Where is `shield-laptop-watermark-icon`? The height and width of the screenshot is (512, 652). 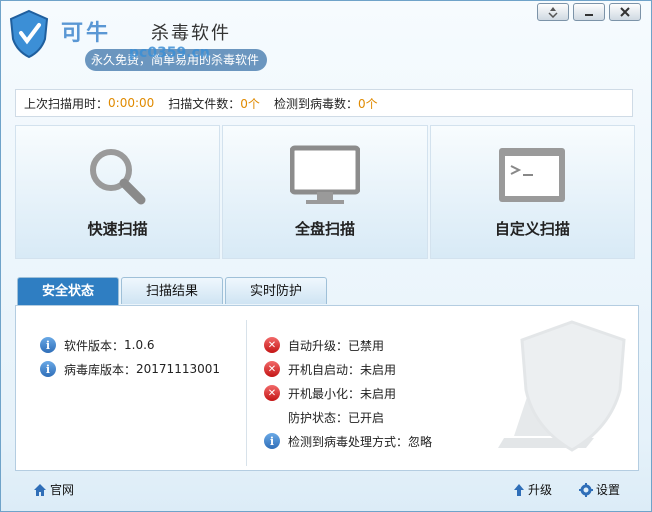 shield-laptop-watermark-icon is located at coordinates (562, 386).